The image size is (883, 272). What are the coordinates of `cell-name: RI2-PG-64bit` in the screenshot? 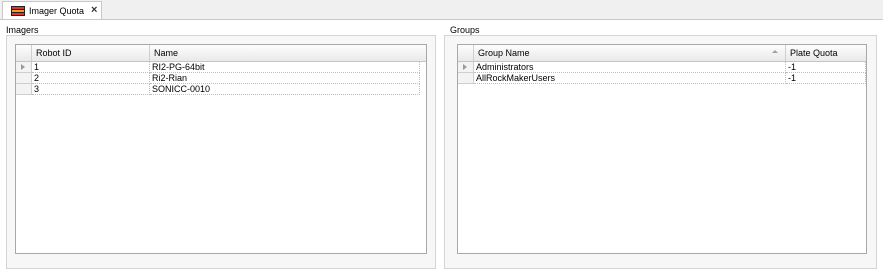 It's located at (285, 67).